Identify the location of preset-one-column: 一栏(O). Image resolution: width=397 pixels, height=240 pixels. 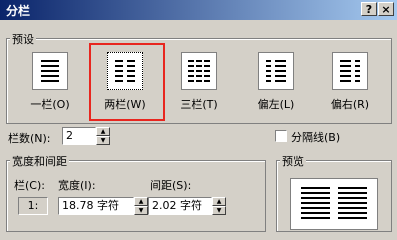
(50, 82).